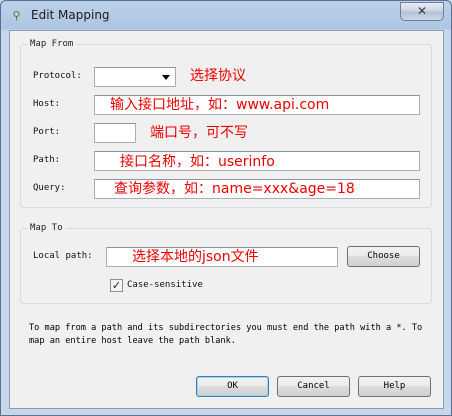 The width and height of the screenshot is (452, 416). Describe the element at coordinates (394, 386) in the screenshot. I see `help-button: Help` at that location.